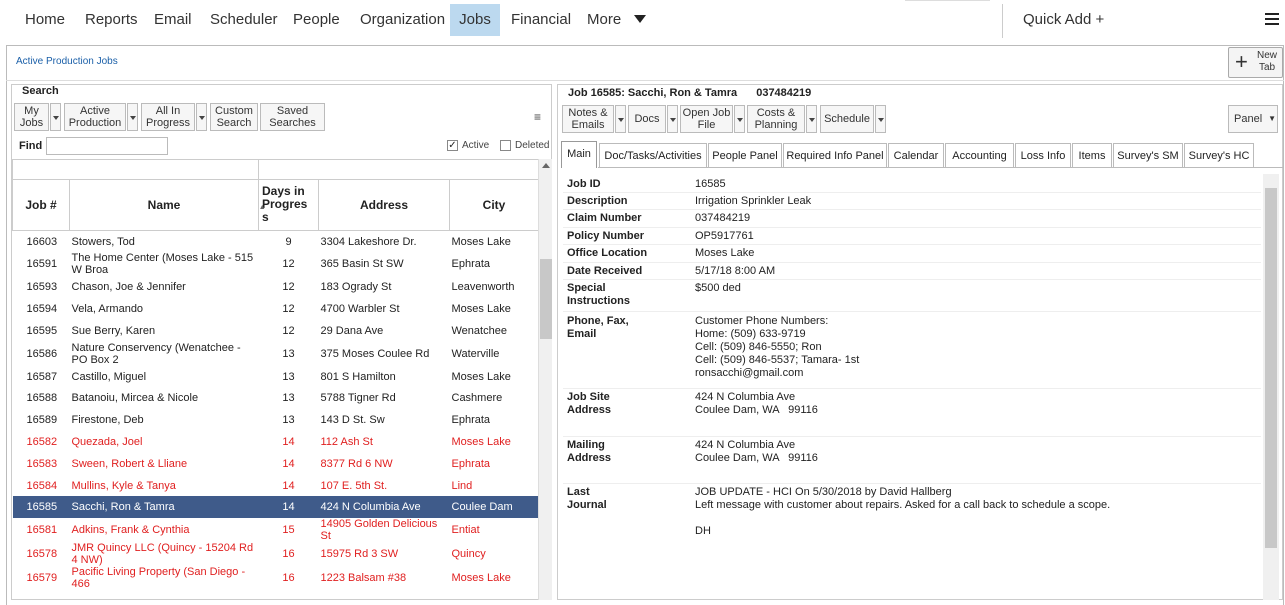 The width and height of the screenshot is (1285, 605). Describe the element at coordinates (598, 327) in the screenshot. I see `field-label: Phone, Fax, Email` at that location.